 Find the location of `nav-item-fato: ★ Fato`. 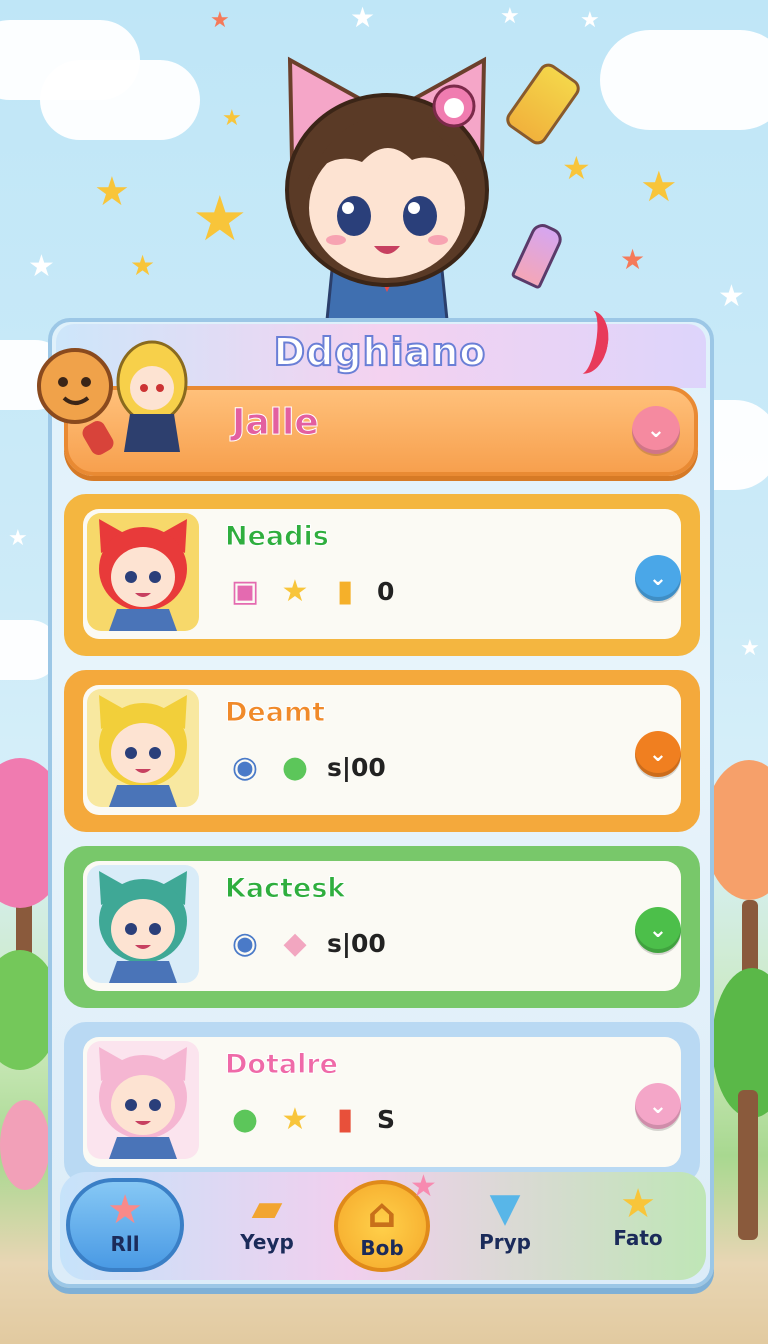

nav-item-fato: ★ Fato is located at coordinates (638, 1216).